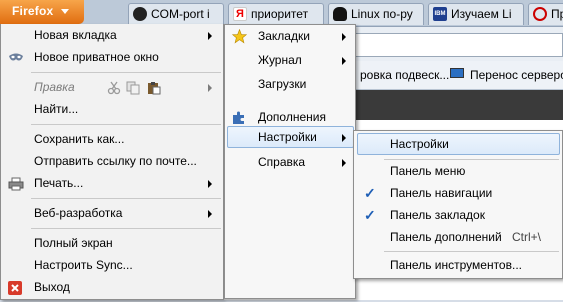 The image size is (563, 302). I want to click on private-browsing-mask-icon, so click(15, 57).